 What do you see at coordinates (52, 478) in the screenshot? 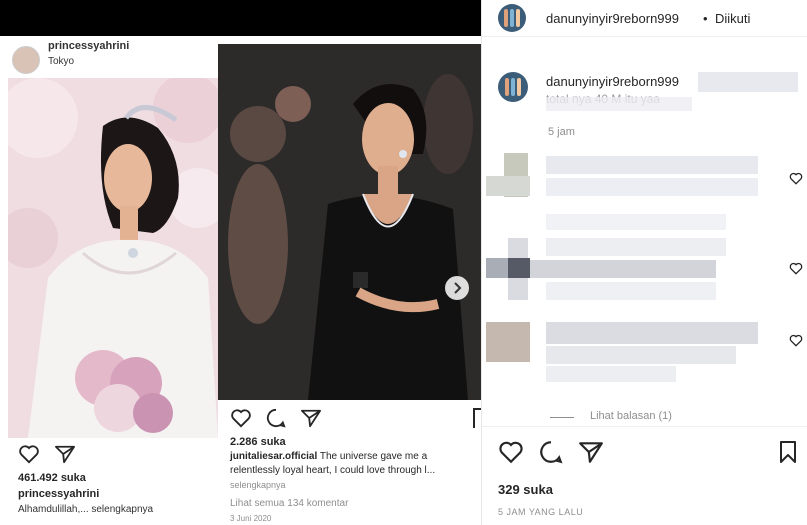
I see `left-post-likes: 461.492 suka` at bounding box center [52, 478].